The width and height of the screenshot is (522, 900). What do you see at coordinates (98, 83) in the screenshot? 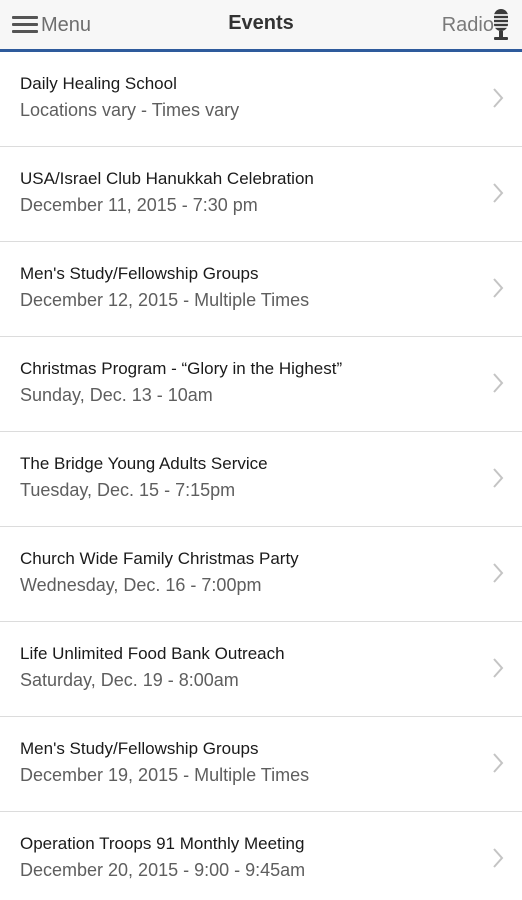
I see `event-title: Daily Healing School` at bounding box center [98, 83].